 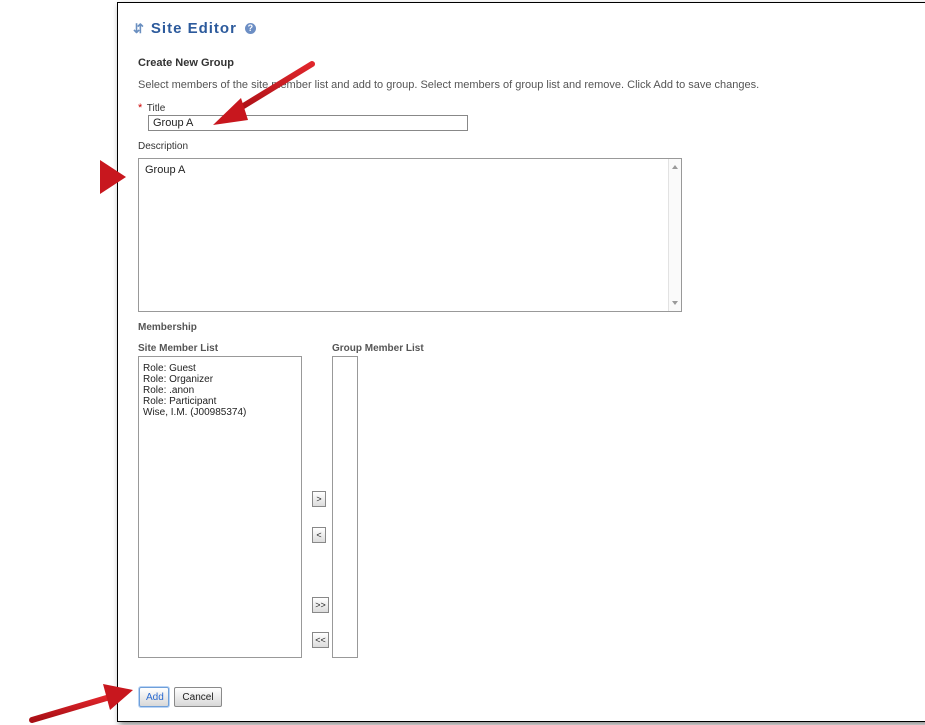 I want to click on title-annotation-arrow, so click(x=264, y=93).